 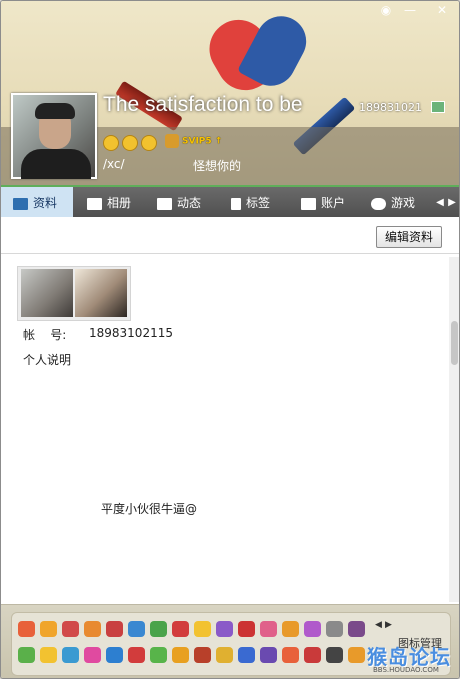 I want to click on svip-icon, so click(x=172, y=141).